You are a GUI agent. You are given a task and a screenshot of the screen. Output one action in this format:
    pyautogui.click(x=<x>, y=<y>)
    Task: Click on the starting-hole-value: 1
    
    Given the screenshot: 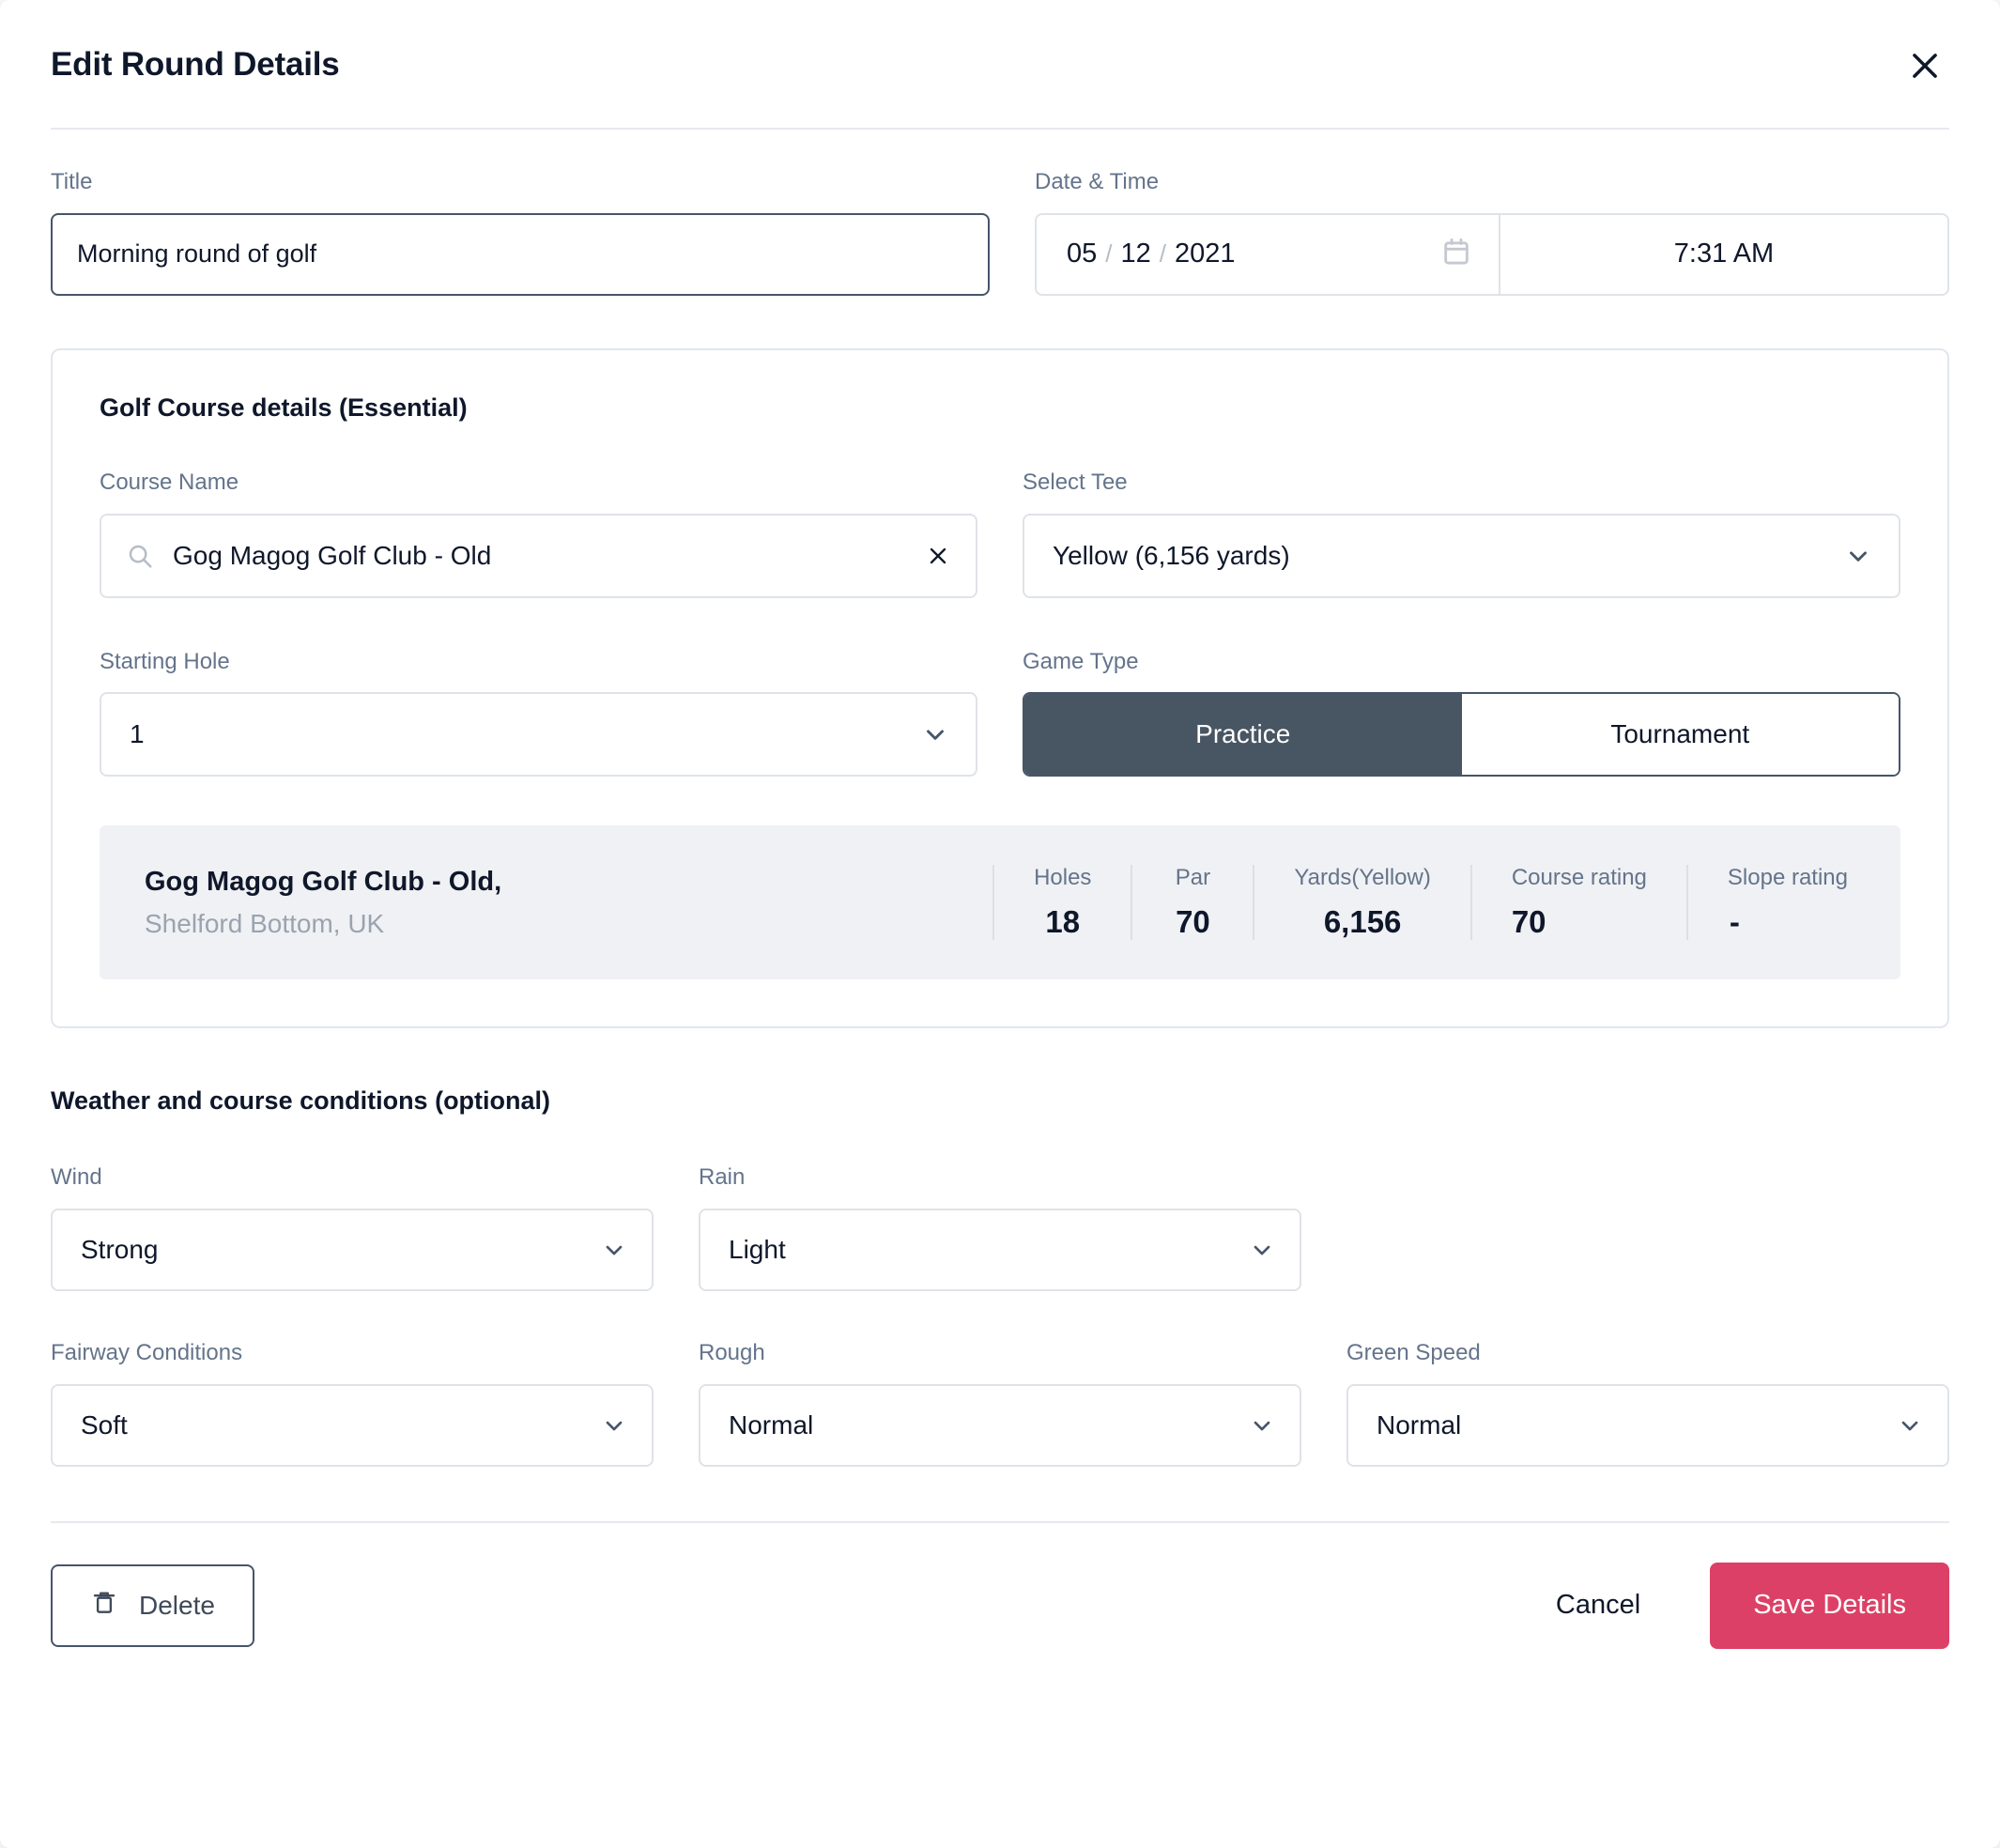 What is the action you would take?
    pyautogui.click(x=137, y=734)
    